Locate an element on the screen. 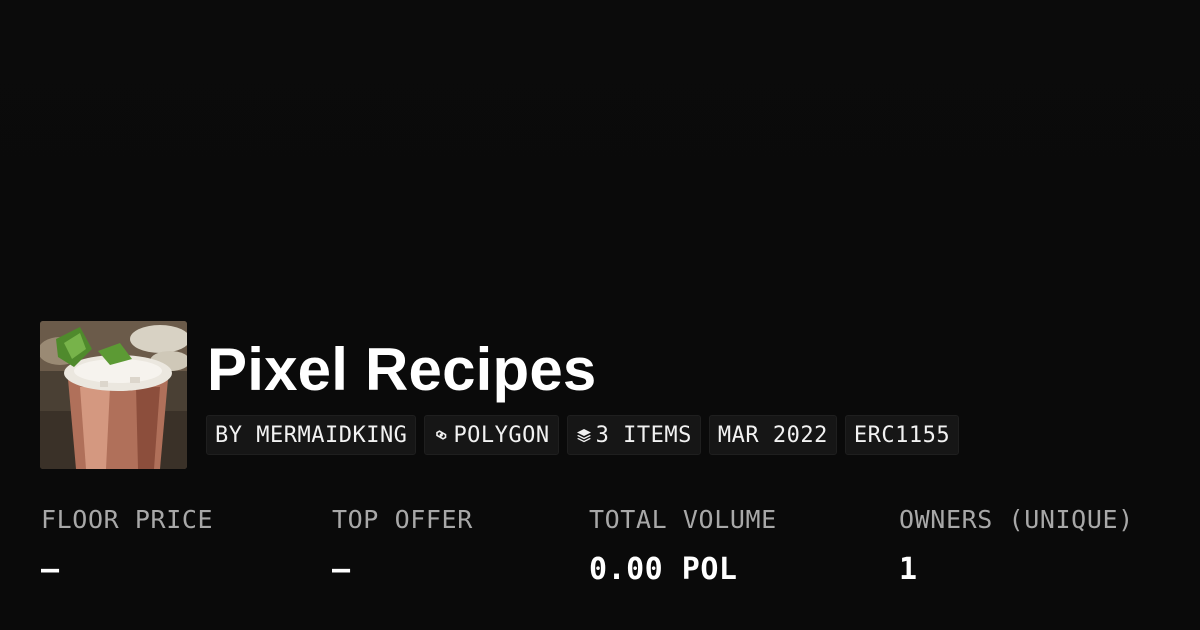  stat-value: 0.00 POL is located at coordinates (663, 569).